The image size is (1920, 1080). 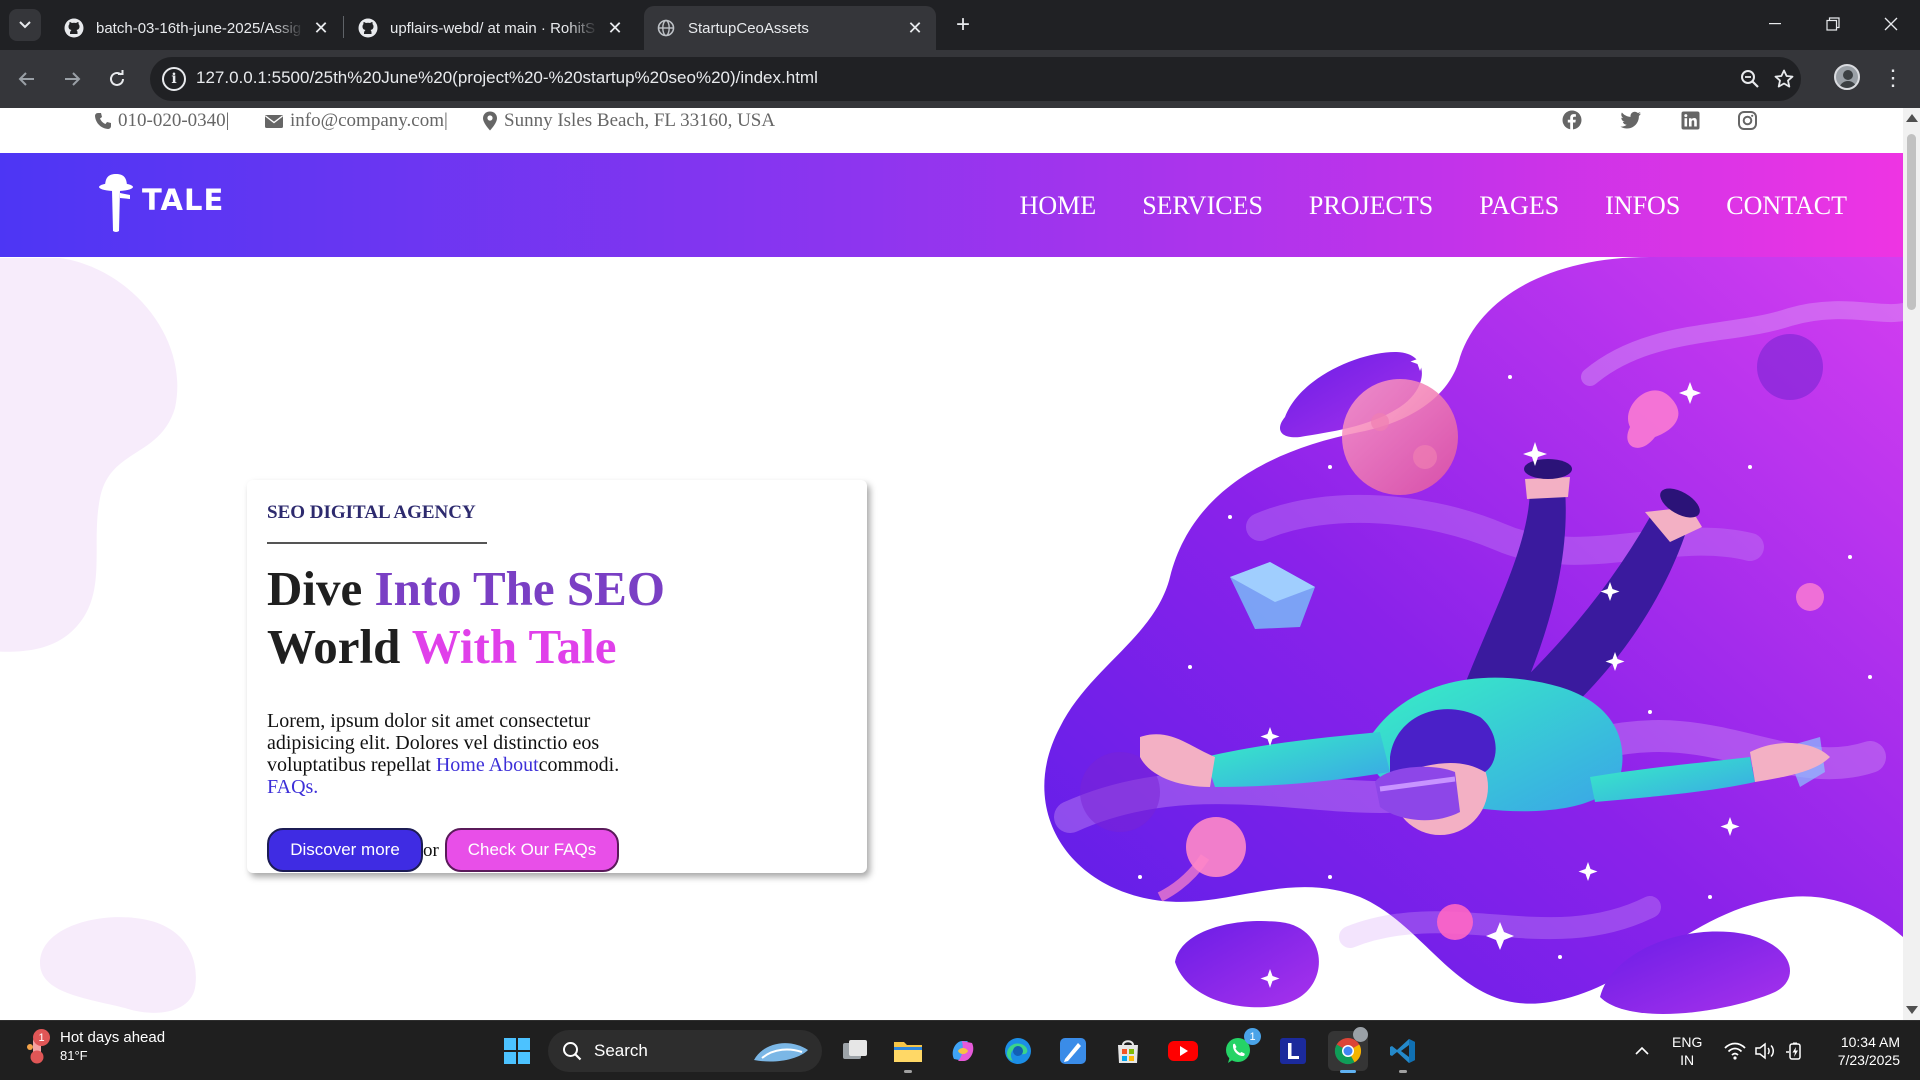 I want to click on system-clock: 10:34 AM 7/23/2025, so click(x=1863, y=1051).